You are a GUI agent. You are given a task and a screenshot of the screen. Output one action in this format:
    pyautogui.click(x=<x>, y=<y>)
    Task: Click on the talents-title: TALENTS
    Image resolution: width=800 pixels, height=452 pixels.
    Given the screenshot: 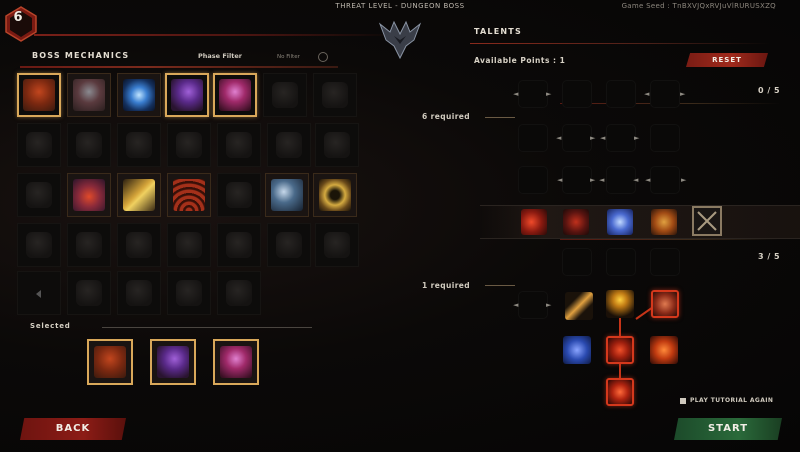 What is the action you would take?
    pyautogui.click(x=498, y=31)
    